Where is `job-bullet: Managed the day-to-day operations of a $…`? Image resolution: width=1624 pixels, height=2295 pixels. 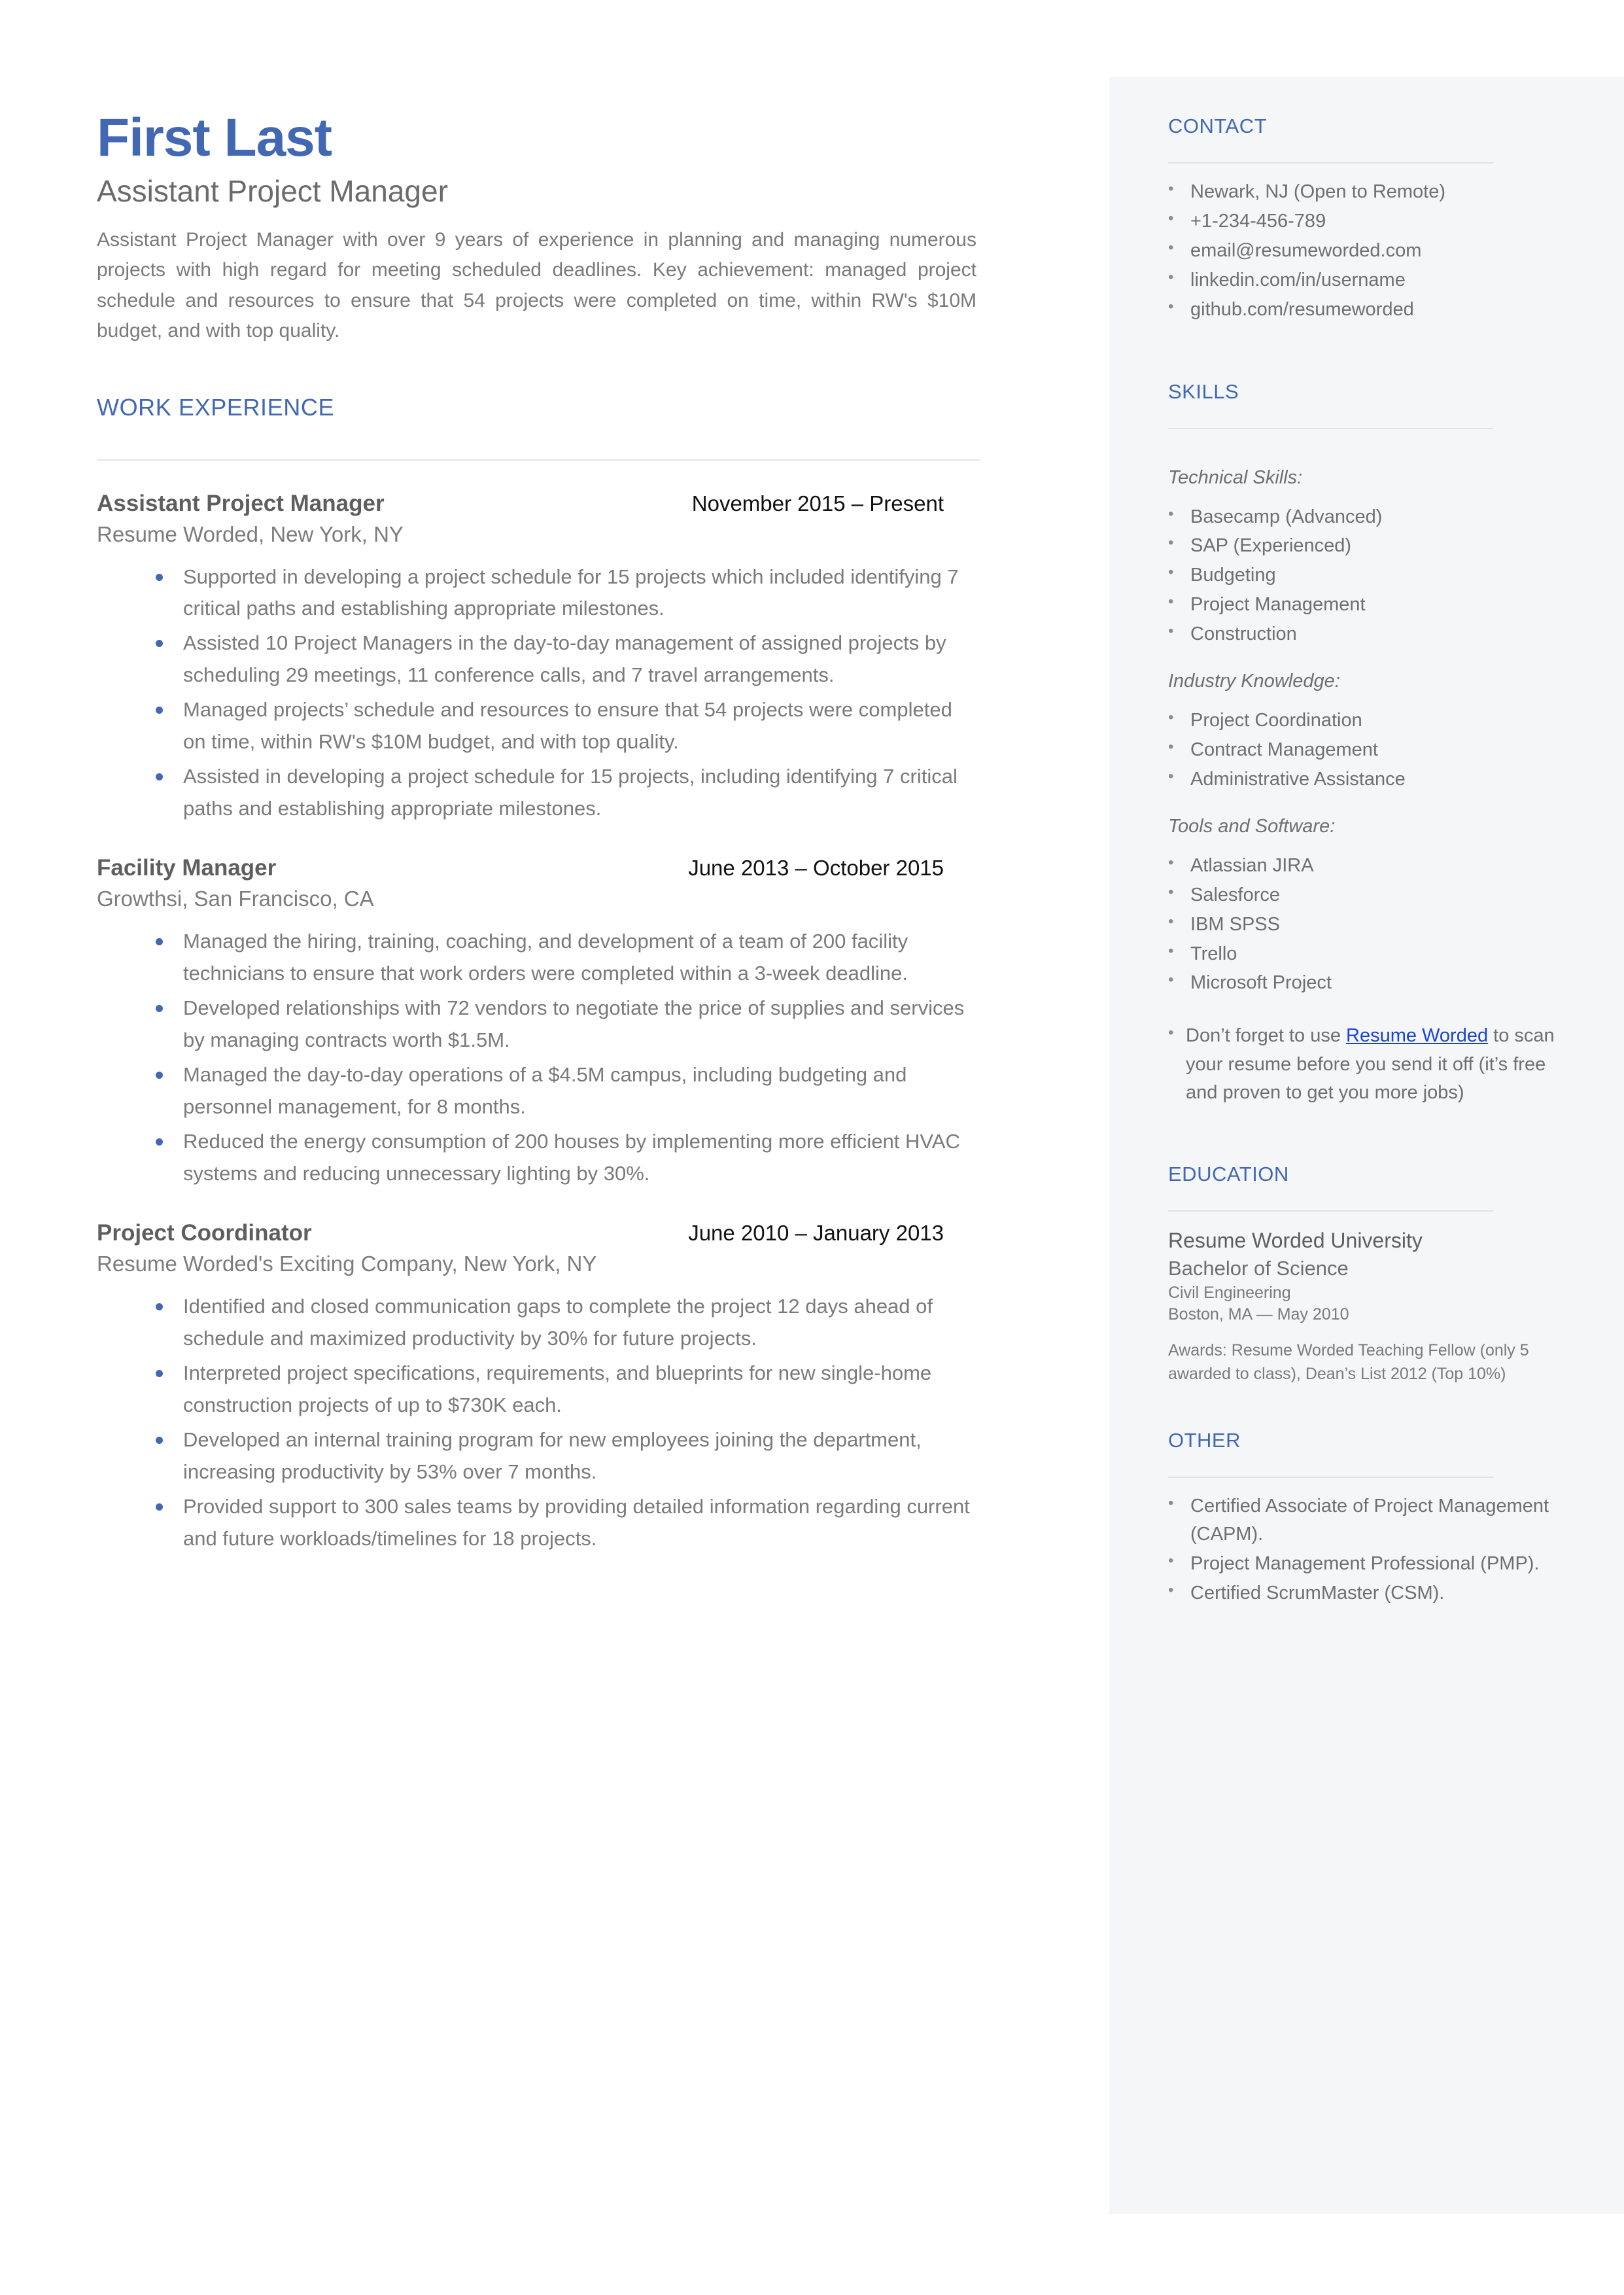
job-bullet: Managed the day-to-day operations of a $… is located at coordinates (567, 1091).